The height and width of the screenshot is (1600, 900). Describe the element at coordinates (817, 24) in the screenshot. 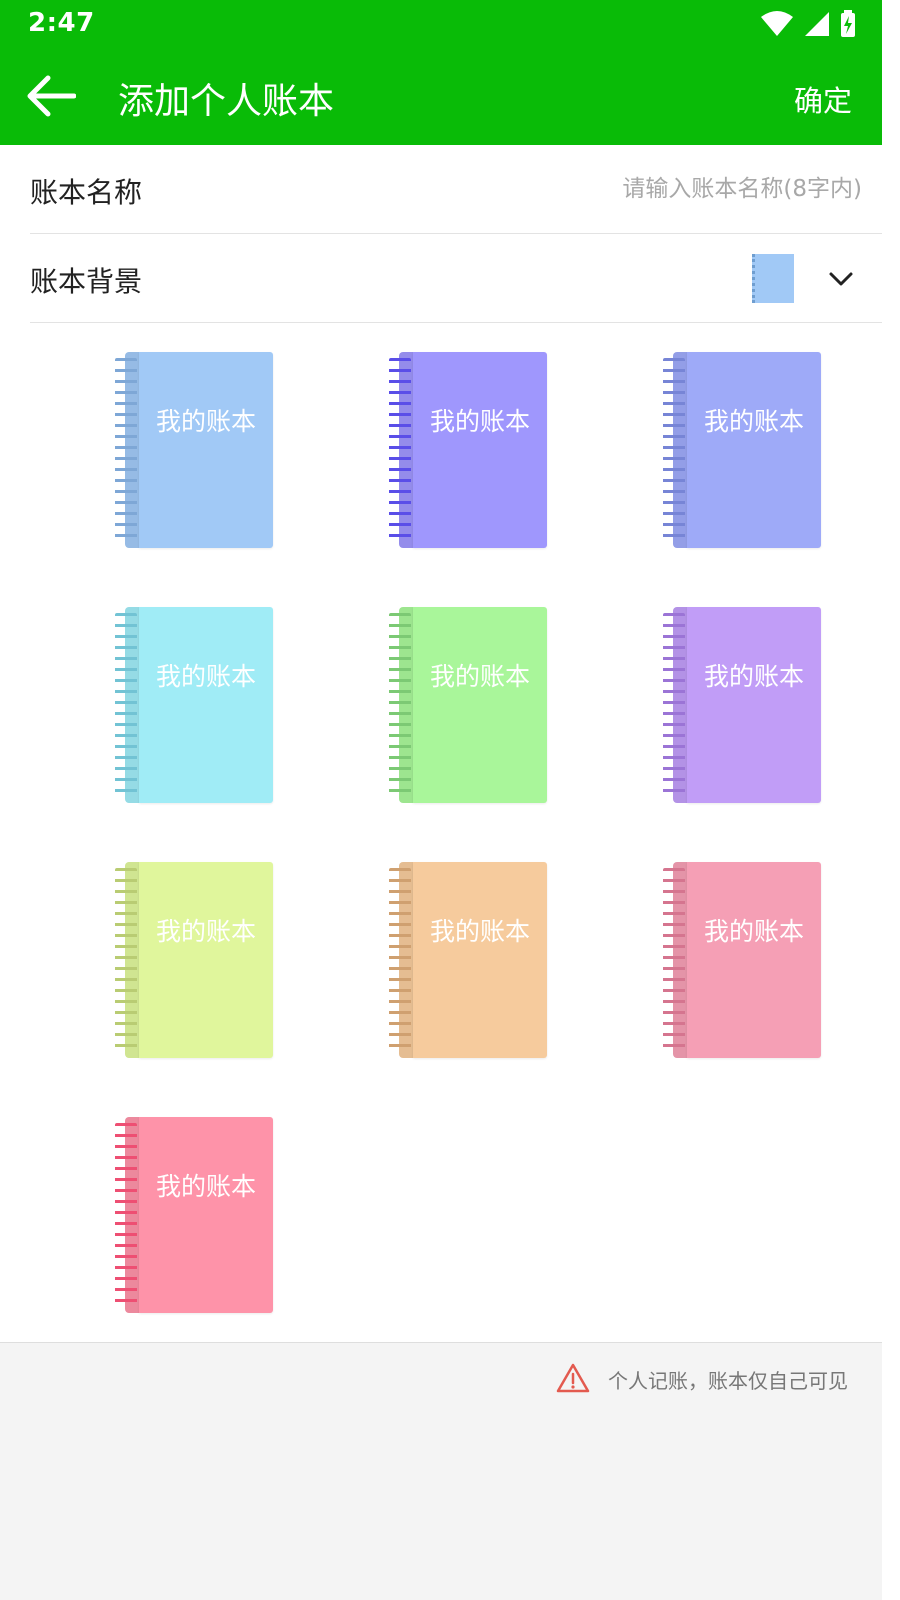

I see `signal-icon` at that location.